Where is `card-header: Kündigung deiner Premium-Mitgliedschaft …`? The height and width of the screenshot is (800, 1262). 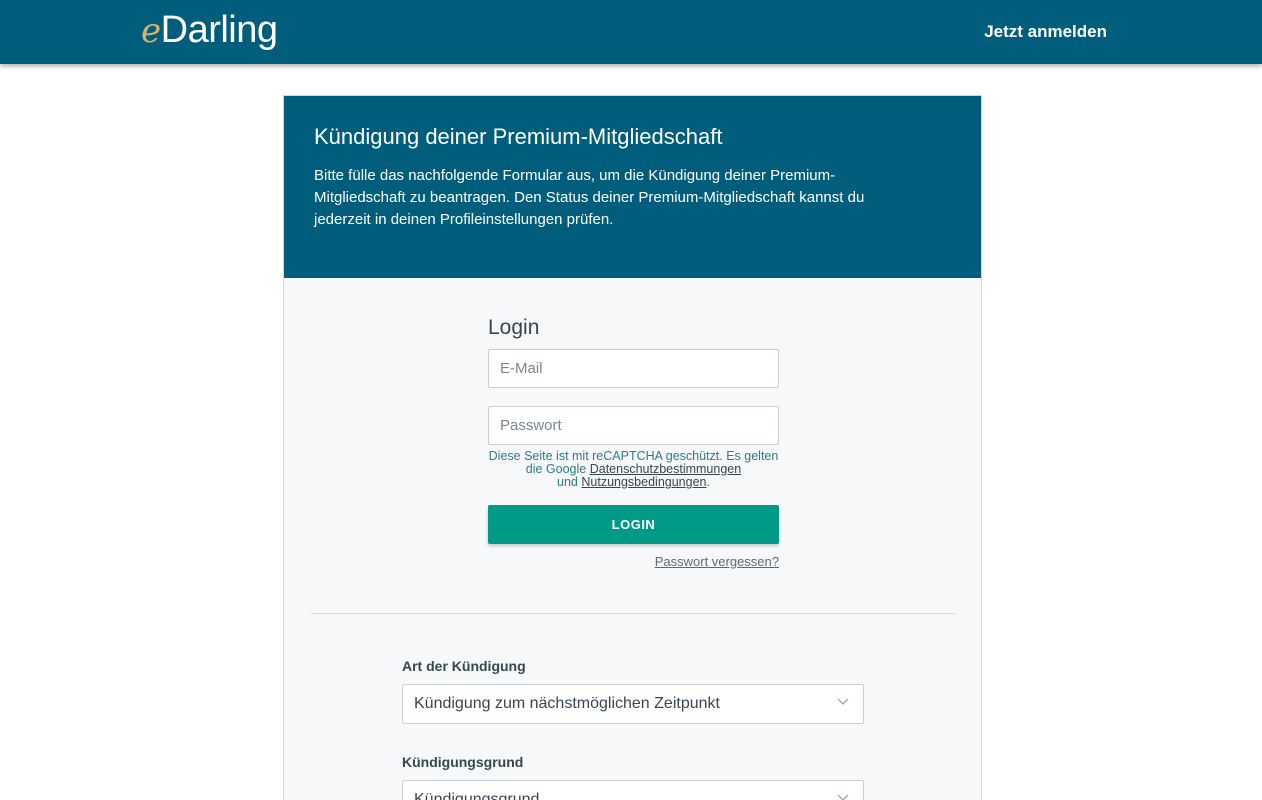 card-header: Kündigung deiner Premium-Mitgliedschaft … is located at coordinates (632, 187).